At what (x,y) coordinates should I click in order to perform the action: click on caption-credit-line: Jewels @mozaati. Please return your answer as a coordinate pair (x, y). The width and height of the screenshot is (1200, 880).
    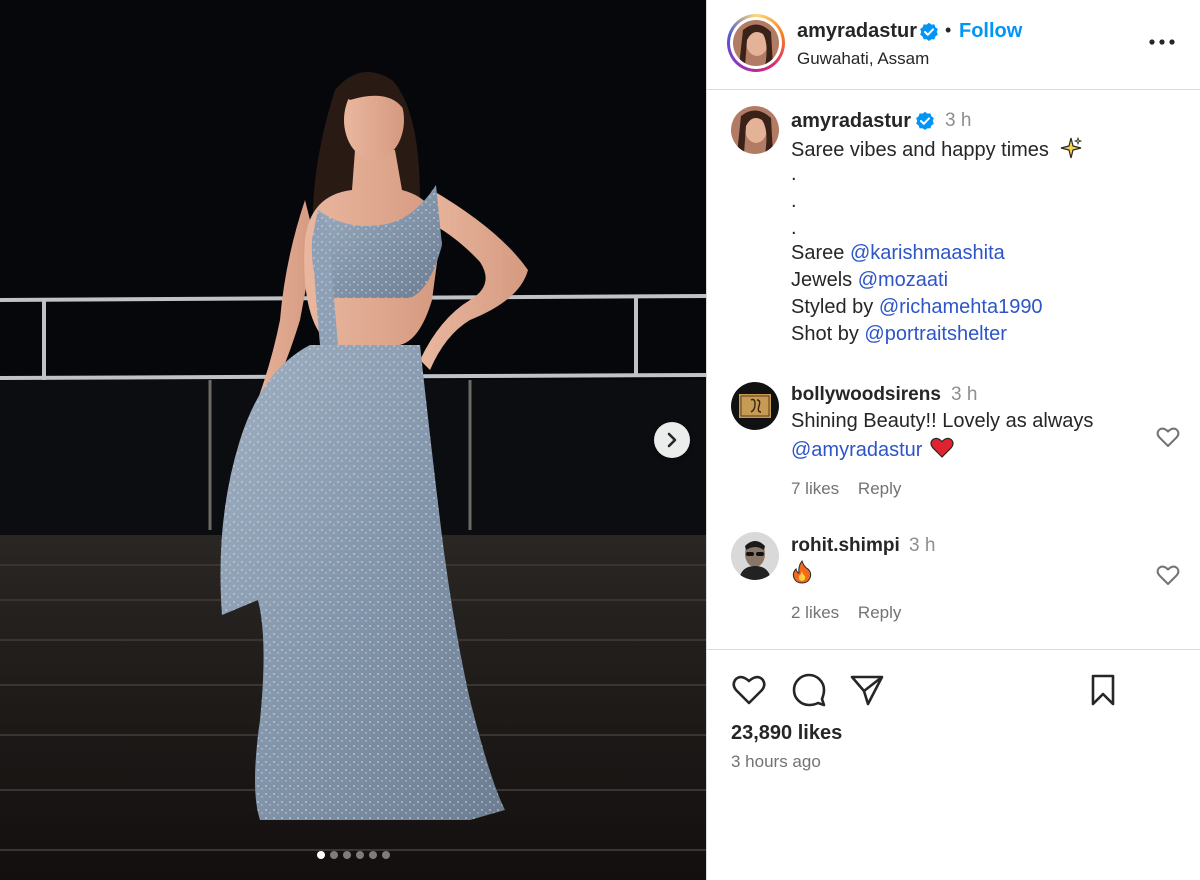
    Looking at the image, I should click on (869, 280).